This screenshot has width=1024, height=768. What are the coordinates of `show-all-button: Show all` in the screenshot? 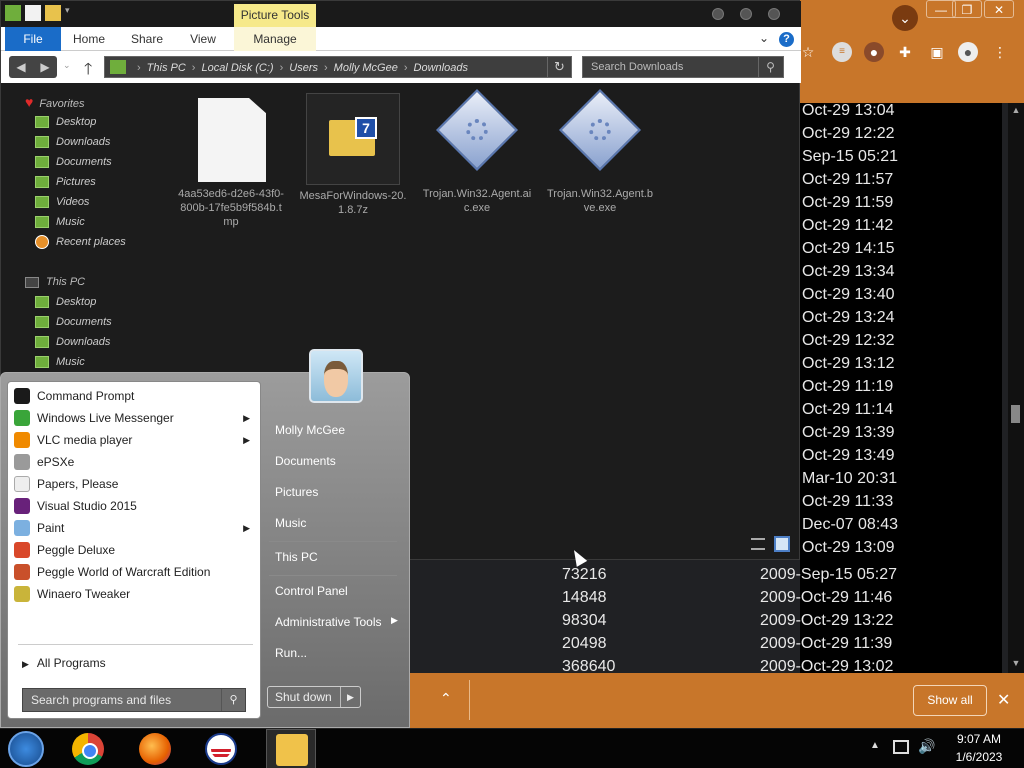 It's located at (950, 700).